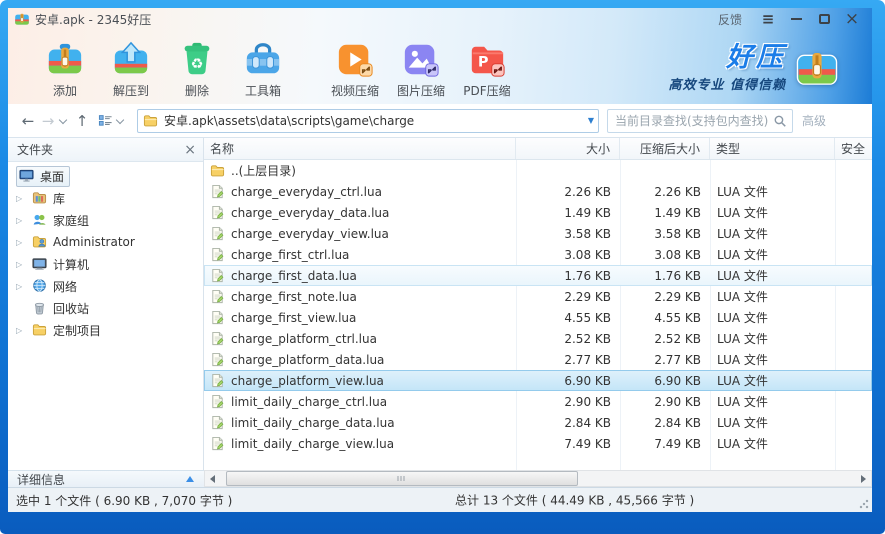  What do you see at coordinates (420, 91) in the screenshot?
I see `toolbar-button-label: 图片压缩` at bounding box center [420, 91].